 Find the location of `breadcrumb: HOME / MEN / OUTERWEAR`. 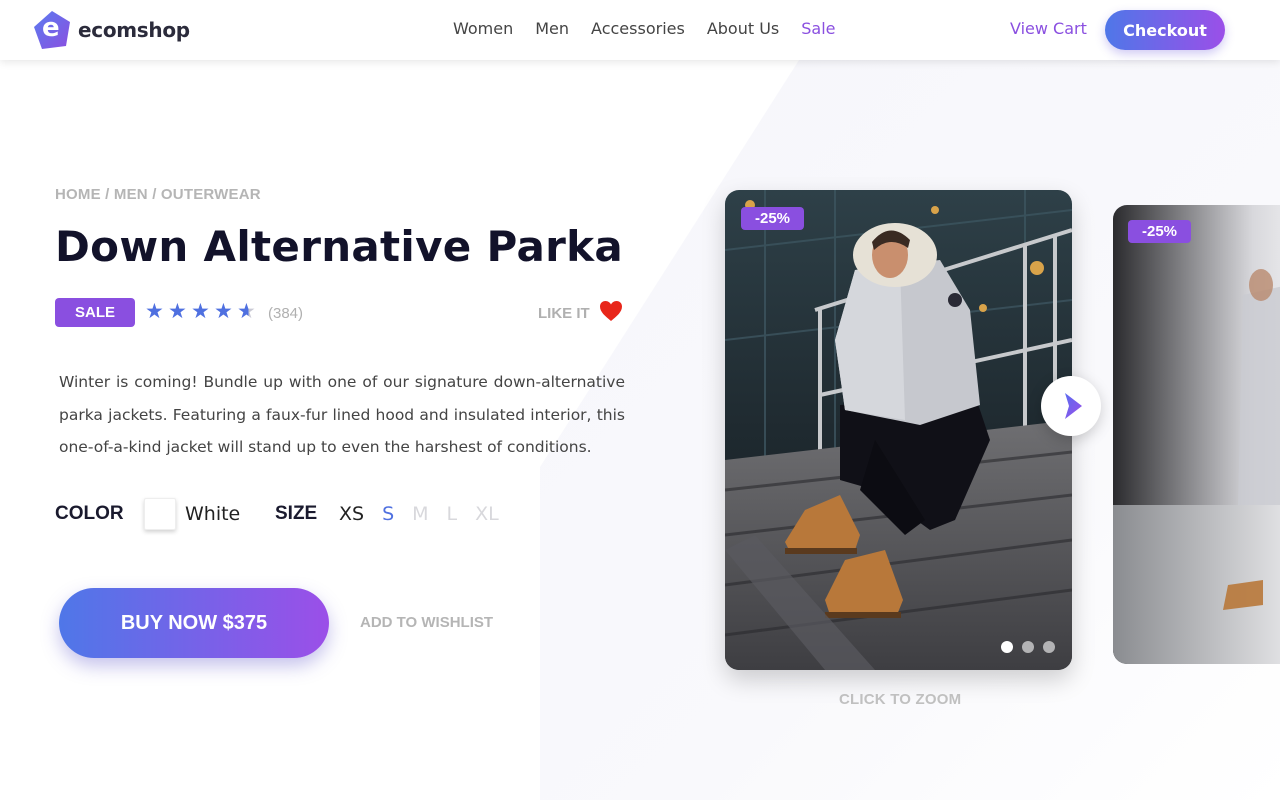

breadcrumb: HOME / MEN / OUTERWEAR is located at coordinates (158, 194).